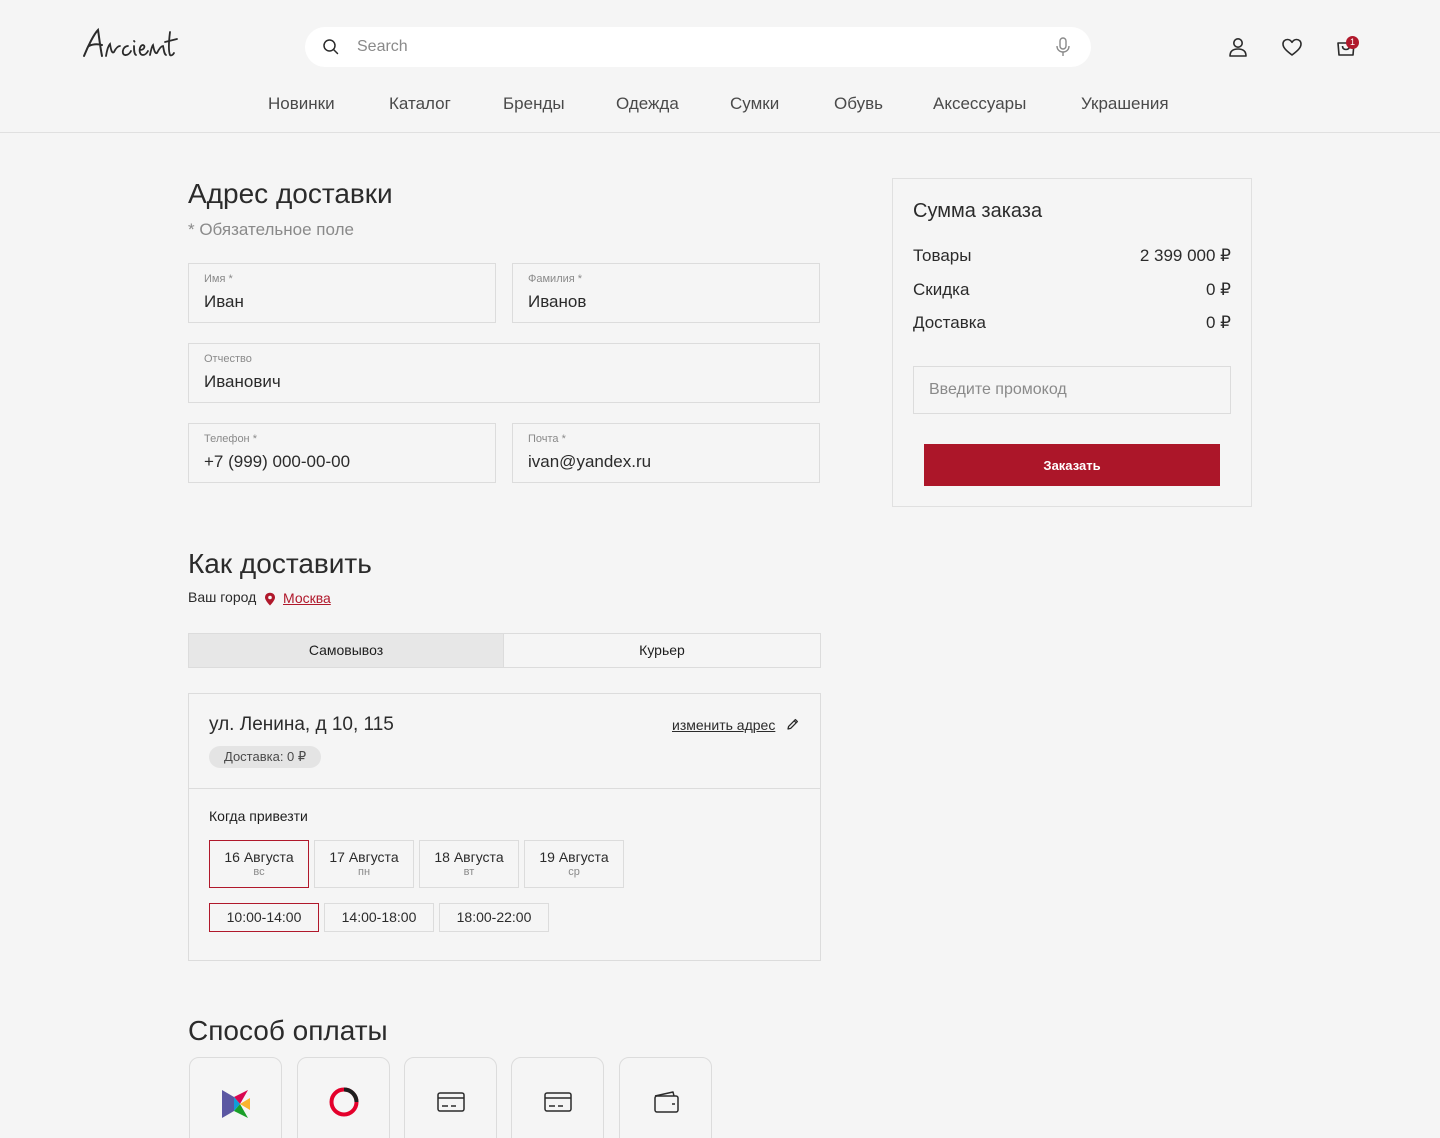 The image size is (1440, 1138). I want to click on summary-row-label: Товары, so click(942, 255).